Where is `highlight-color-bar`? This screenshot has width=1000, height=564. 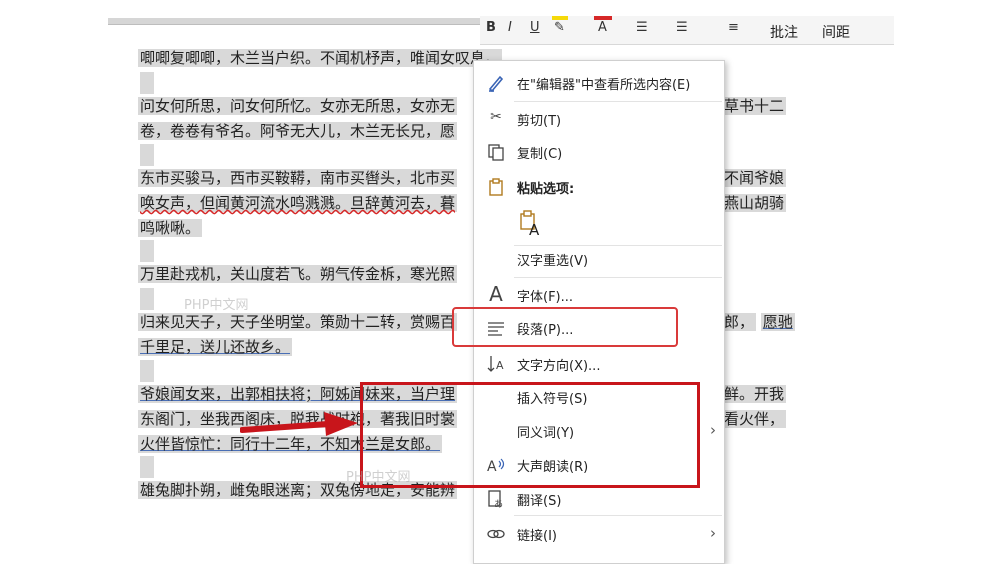 highlight-color-bar is located at coordinates (560, 18).